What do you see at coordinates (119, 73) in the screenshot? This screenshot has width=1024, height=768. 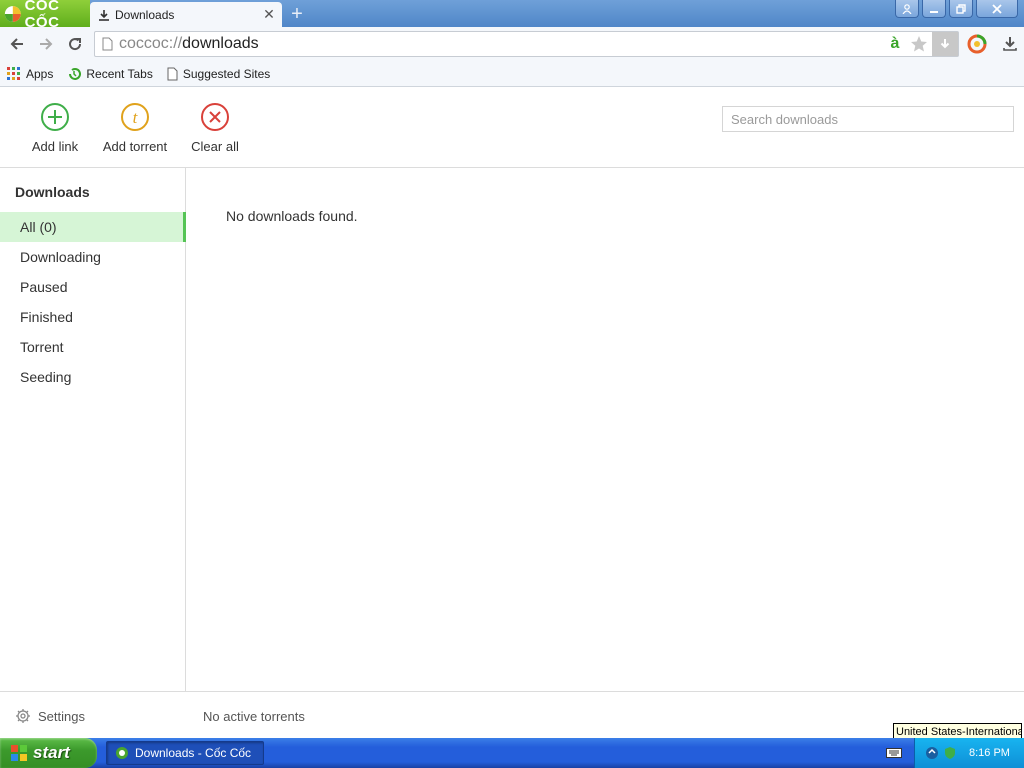 I see `bookmark-label: Recent Tabs` at bounding box center [119, 73].